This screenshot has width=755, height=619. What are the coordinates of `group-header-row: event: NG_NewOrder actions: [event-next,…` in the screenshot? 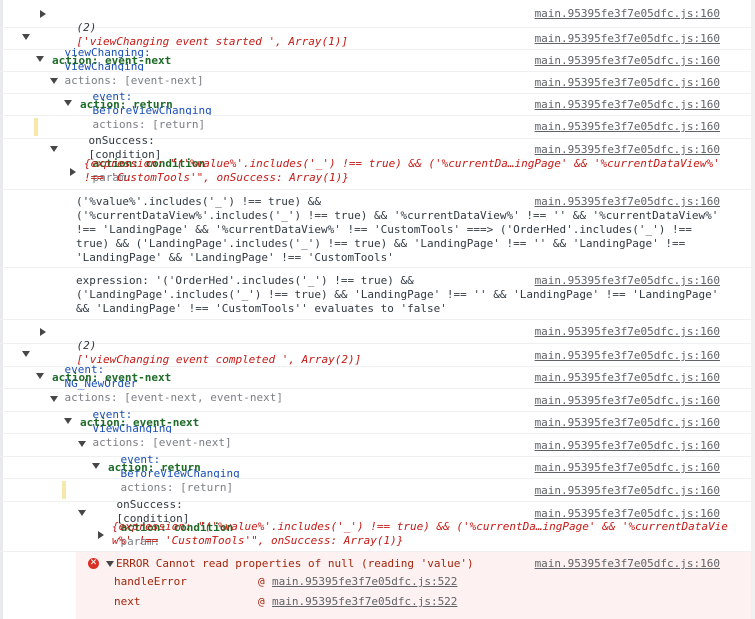 It's located at (377, 374).